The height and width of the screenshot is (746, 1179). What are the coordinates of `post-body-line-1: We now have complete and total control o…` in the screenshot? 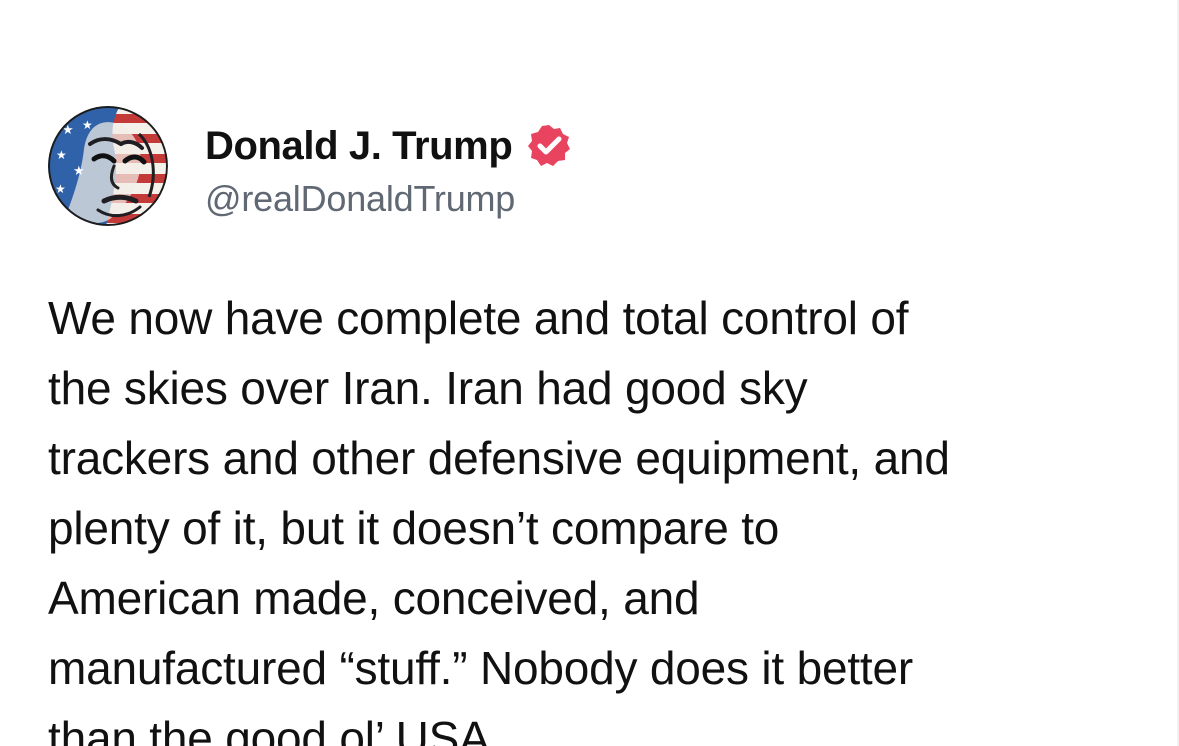 It's located at (478, 318).